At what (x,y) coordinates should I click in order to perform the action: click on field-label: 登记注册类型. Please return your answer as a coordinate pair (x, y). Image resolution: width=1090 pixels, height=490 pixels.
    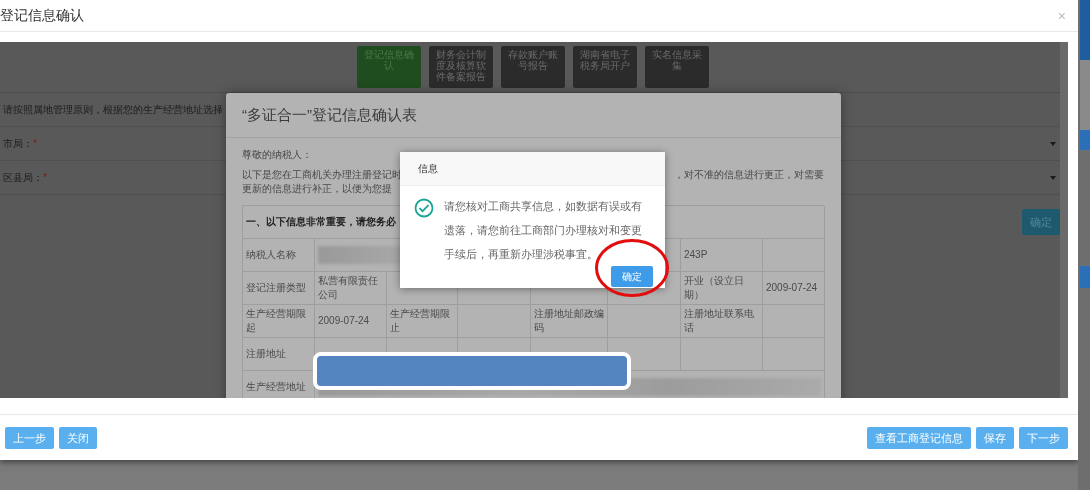
    Looking at the image, I should click on (276, 288).